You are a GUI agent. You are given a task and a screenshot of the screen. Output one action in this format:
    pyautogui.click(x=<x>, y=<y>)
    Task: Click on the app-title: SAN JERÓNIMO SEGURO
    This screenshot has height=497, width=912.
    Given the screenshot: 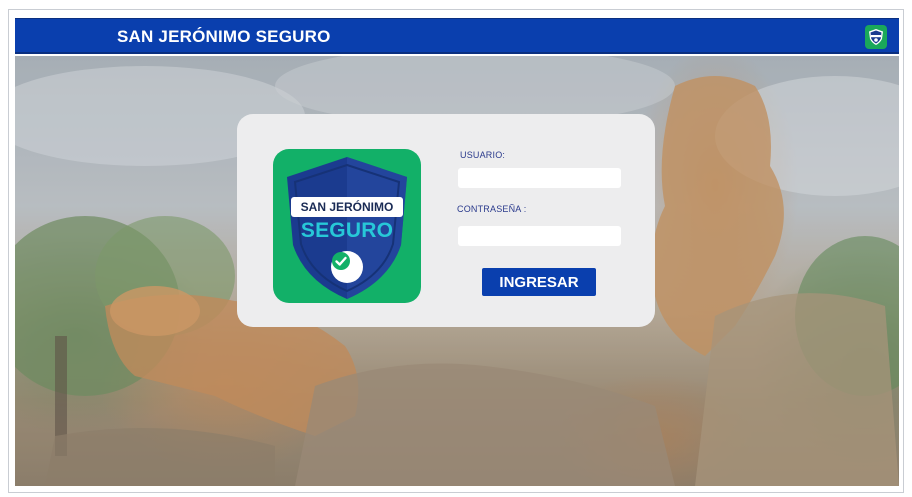 What is the action you would take?
    pyautogui.click(x=224, y=36)
    